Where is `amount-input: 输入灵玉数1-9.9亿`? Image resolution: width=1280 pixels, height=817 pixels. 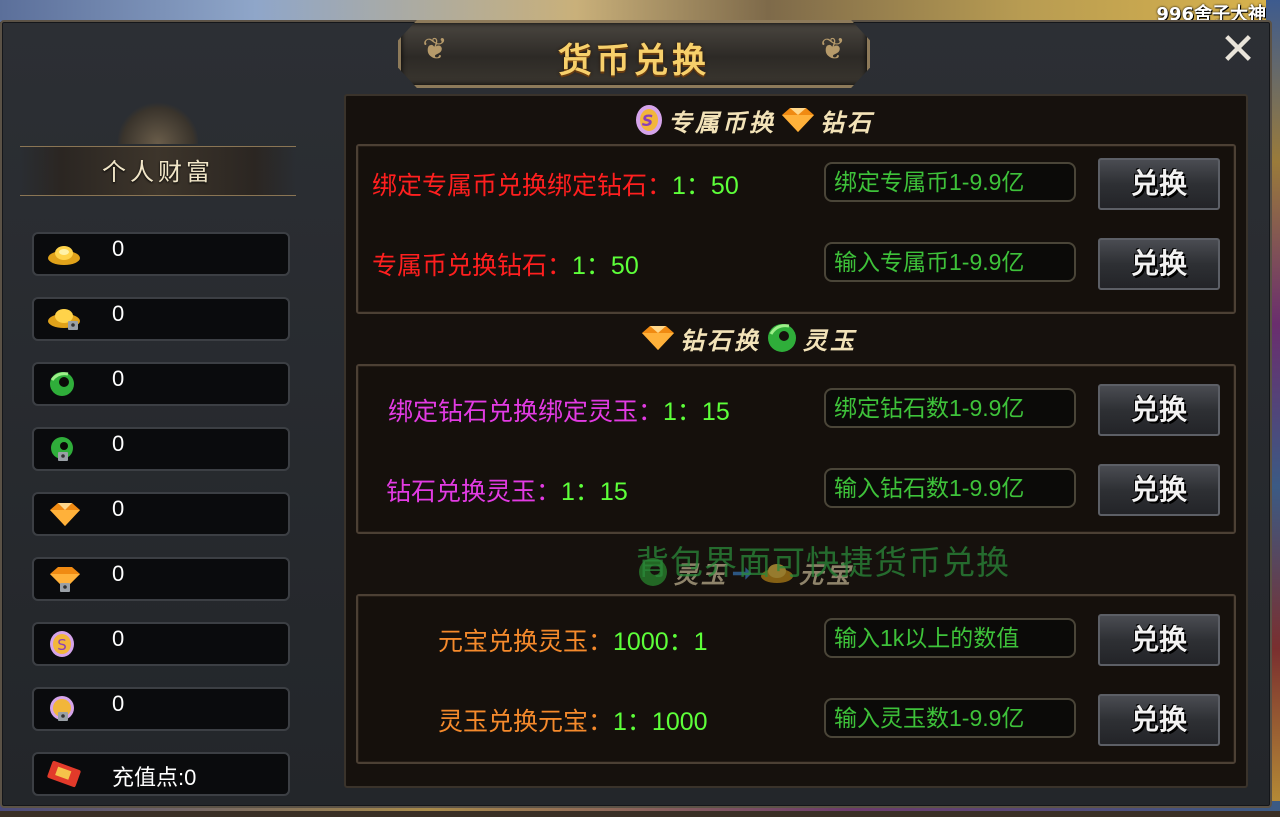
amount-input: 输入灵玉数1-9.9亿 is located at coordinates (950, 718).